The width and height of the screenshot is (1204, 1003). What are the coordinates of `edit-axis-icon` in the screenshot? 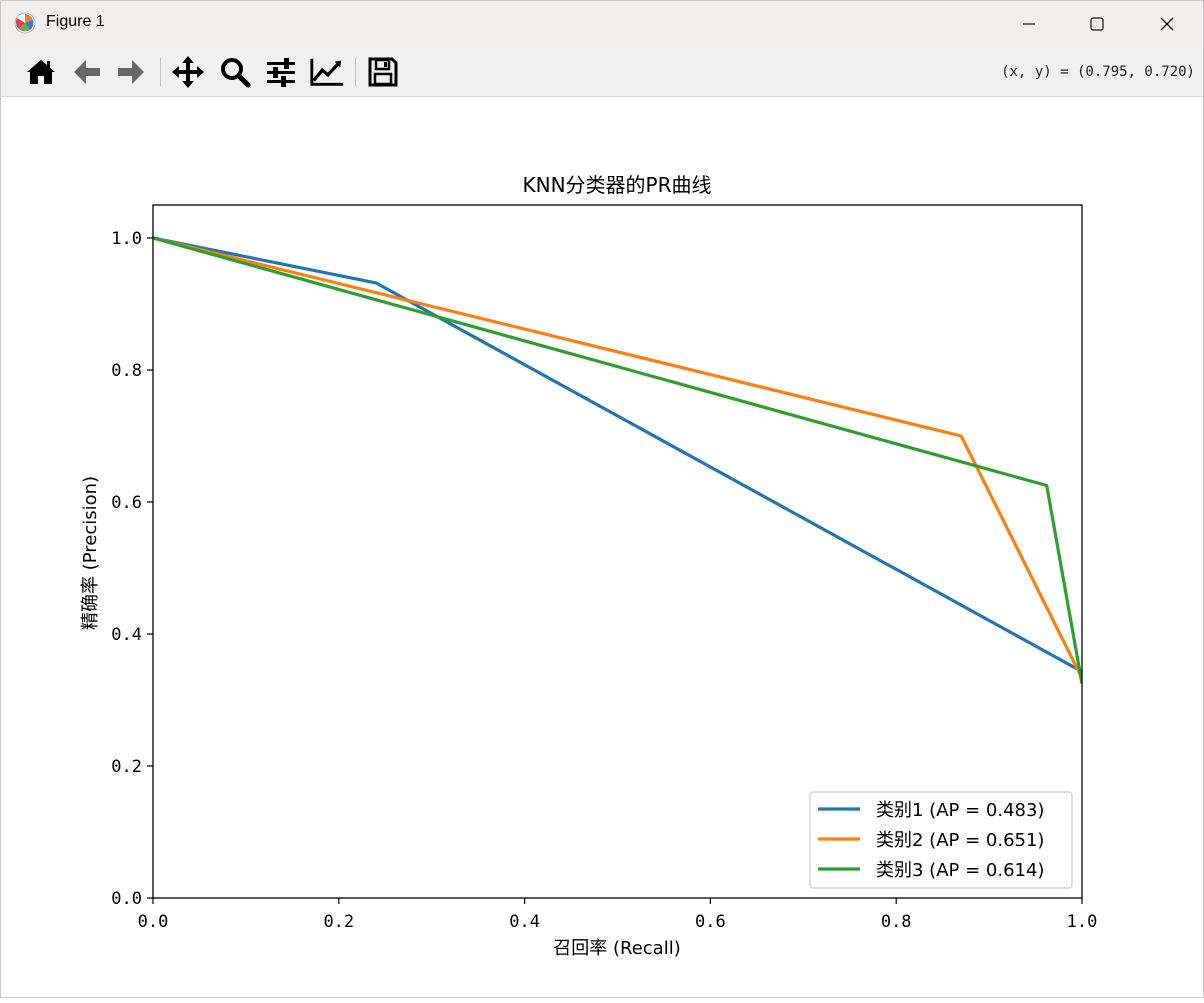 It's located at (327, 72).